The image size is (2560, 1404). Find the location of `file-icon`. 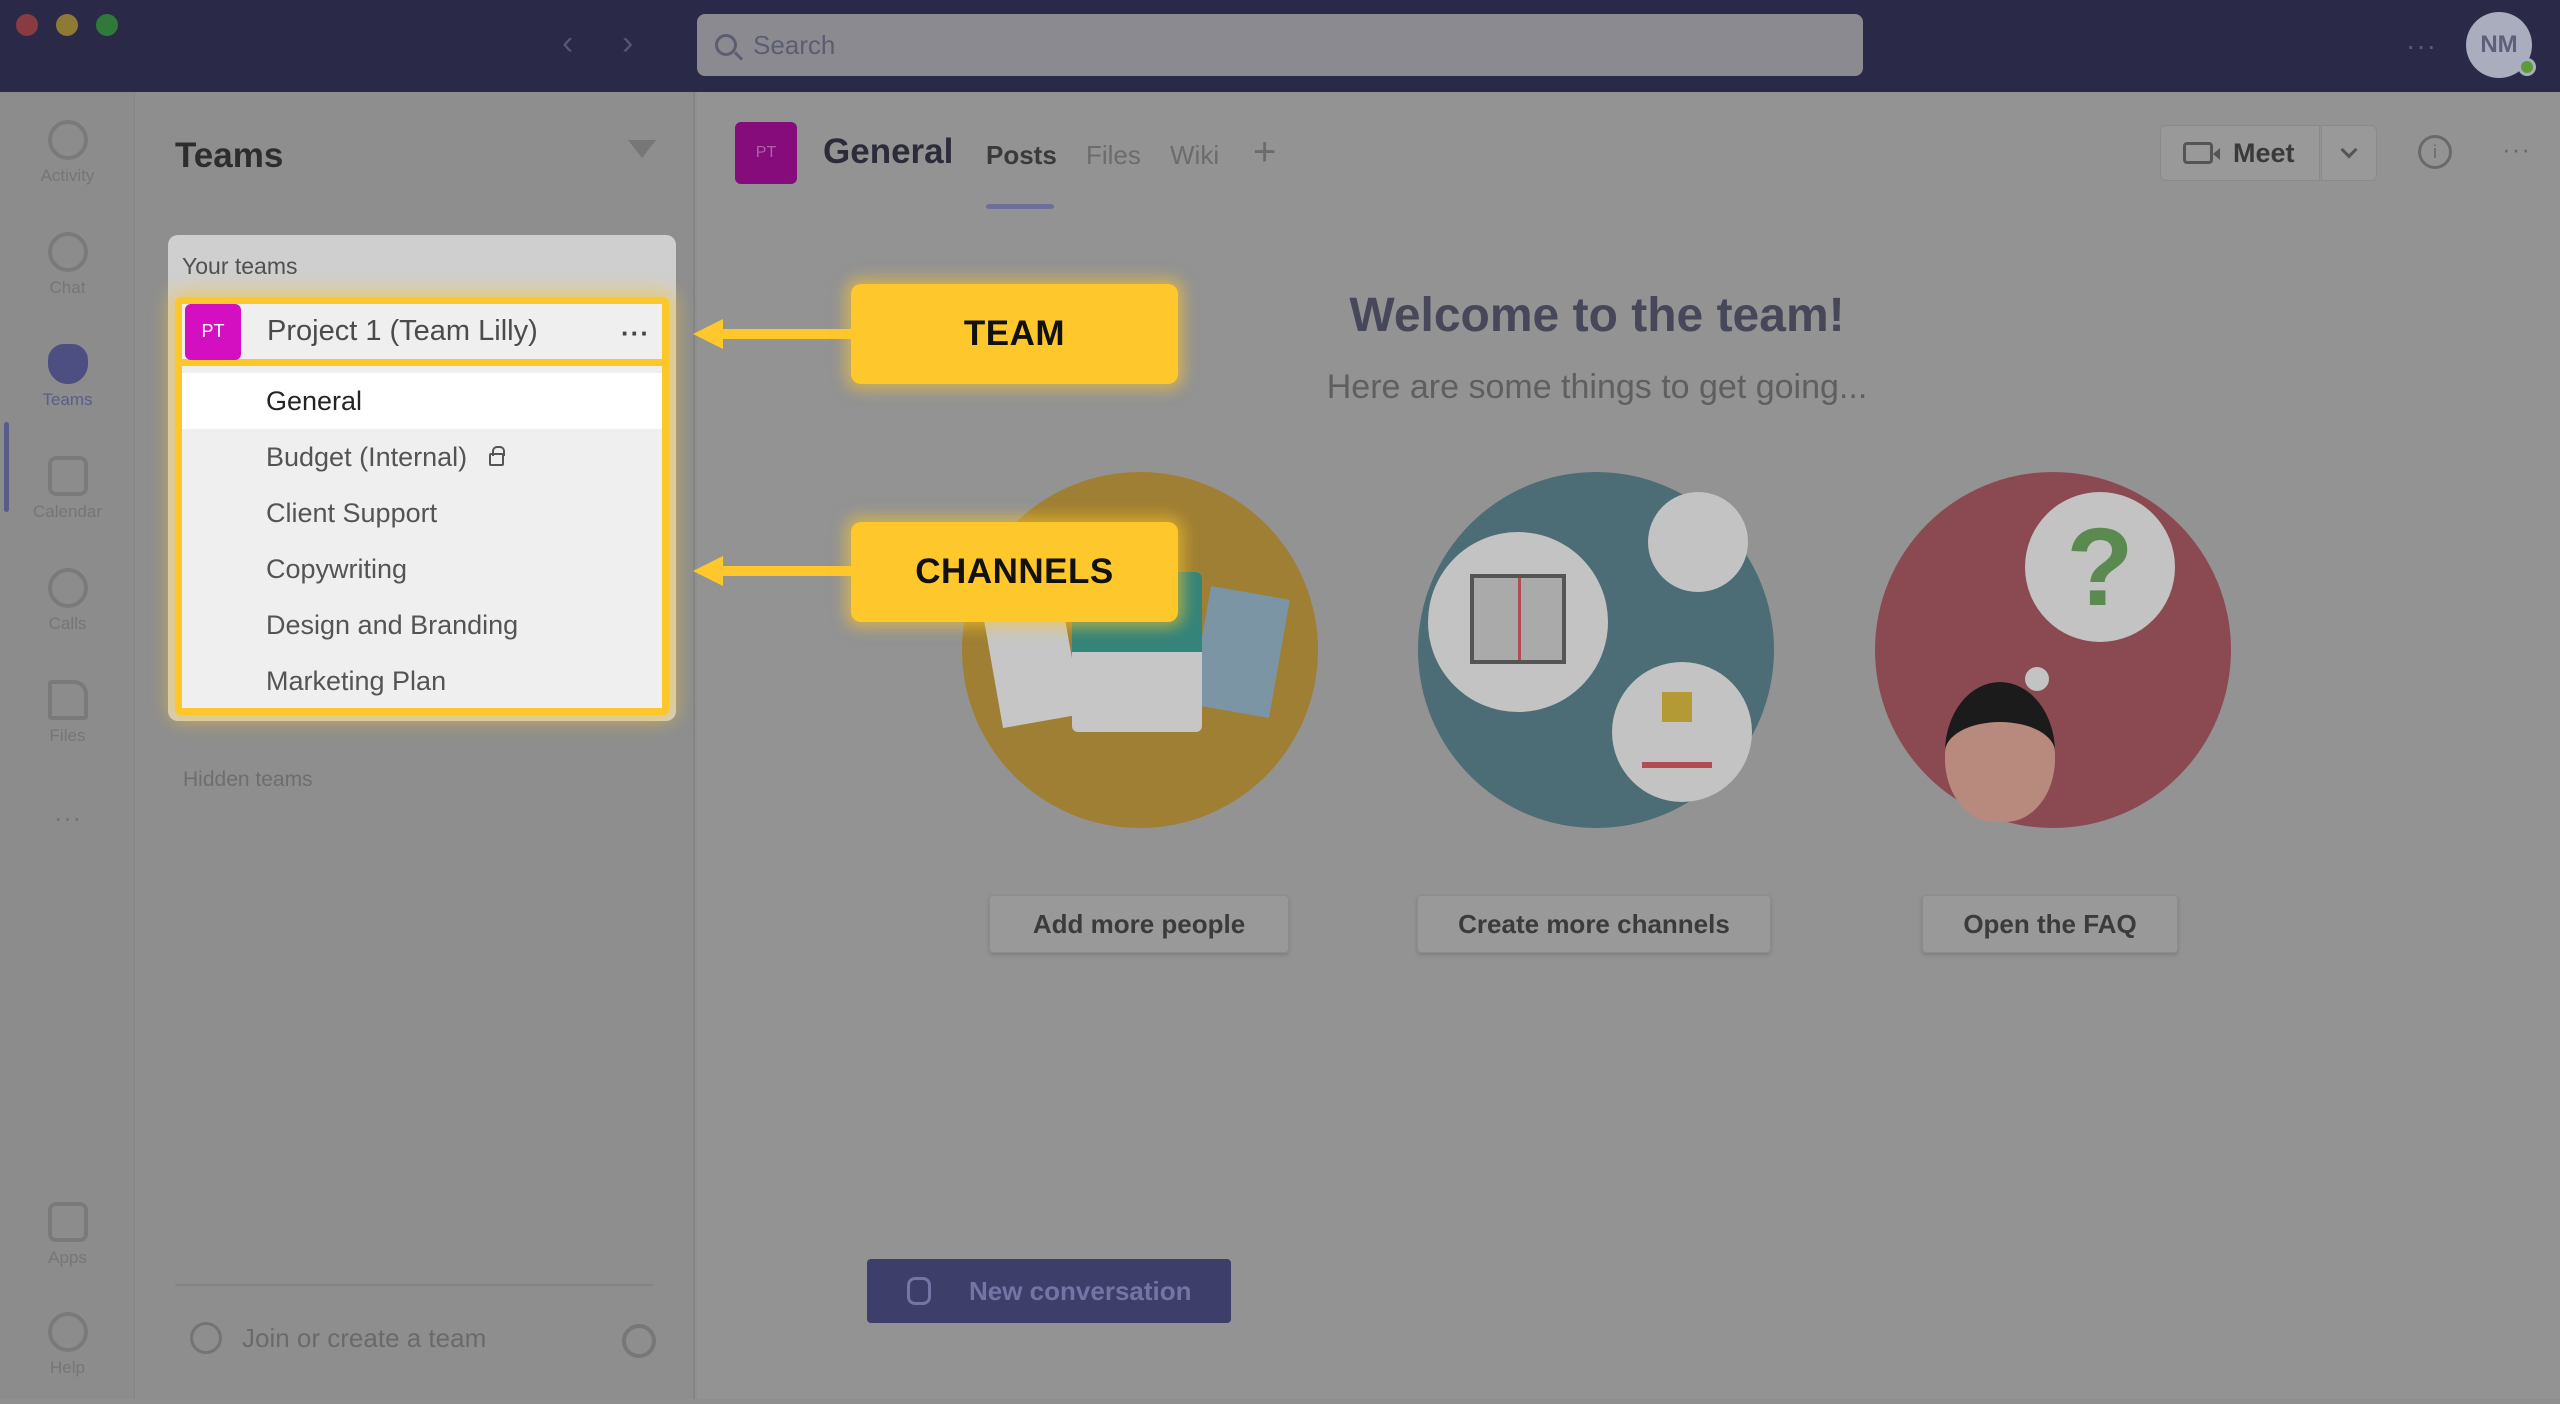

file-icon is located at coordinates (67, 700).